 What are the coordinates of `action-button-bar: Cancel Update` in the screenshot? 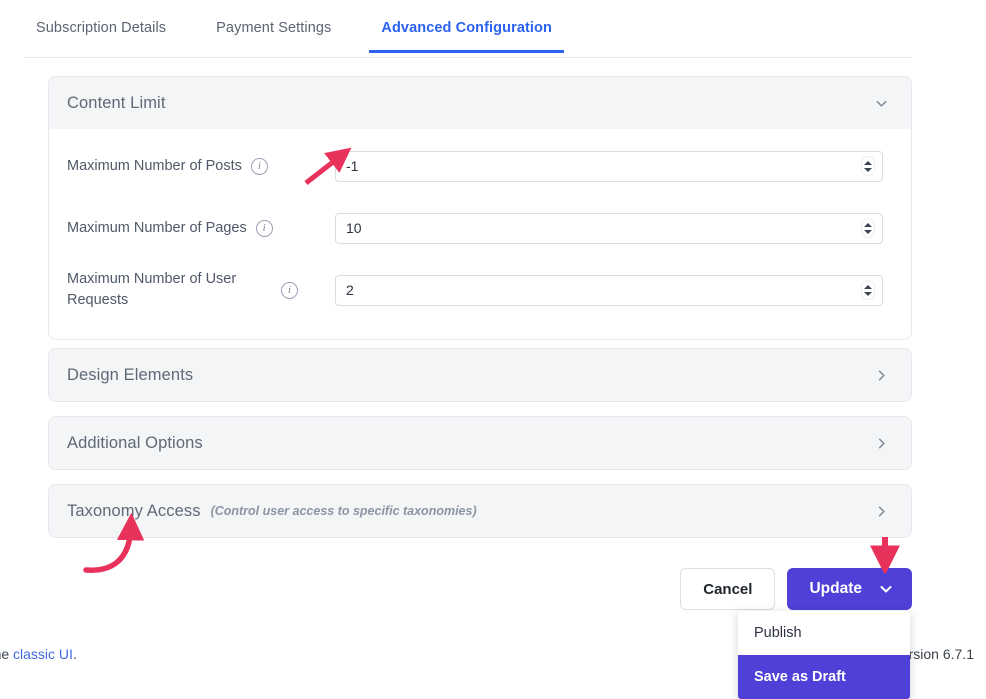 It's located at (796, 589).